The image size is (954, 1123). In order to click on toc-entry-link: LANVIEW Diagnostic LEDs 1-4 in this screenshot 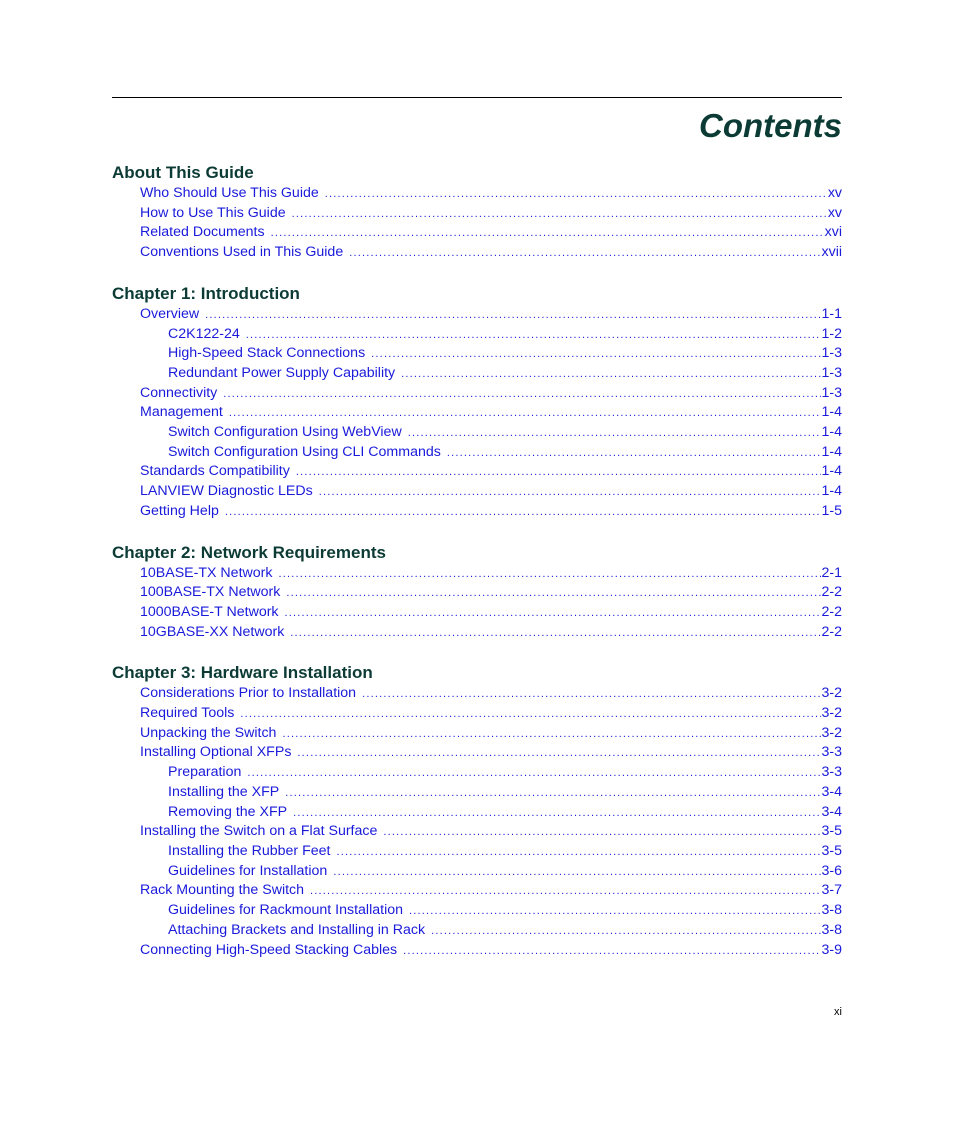, I will do `click(477, 492)`.